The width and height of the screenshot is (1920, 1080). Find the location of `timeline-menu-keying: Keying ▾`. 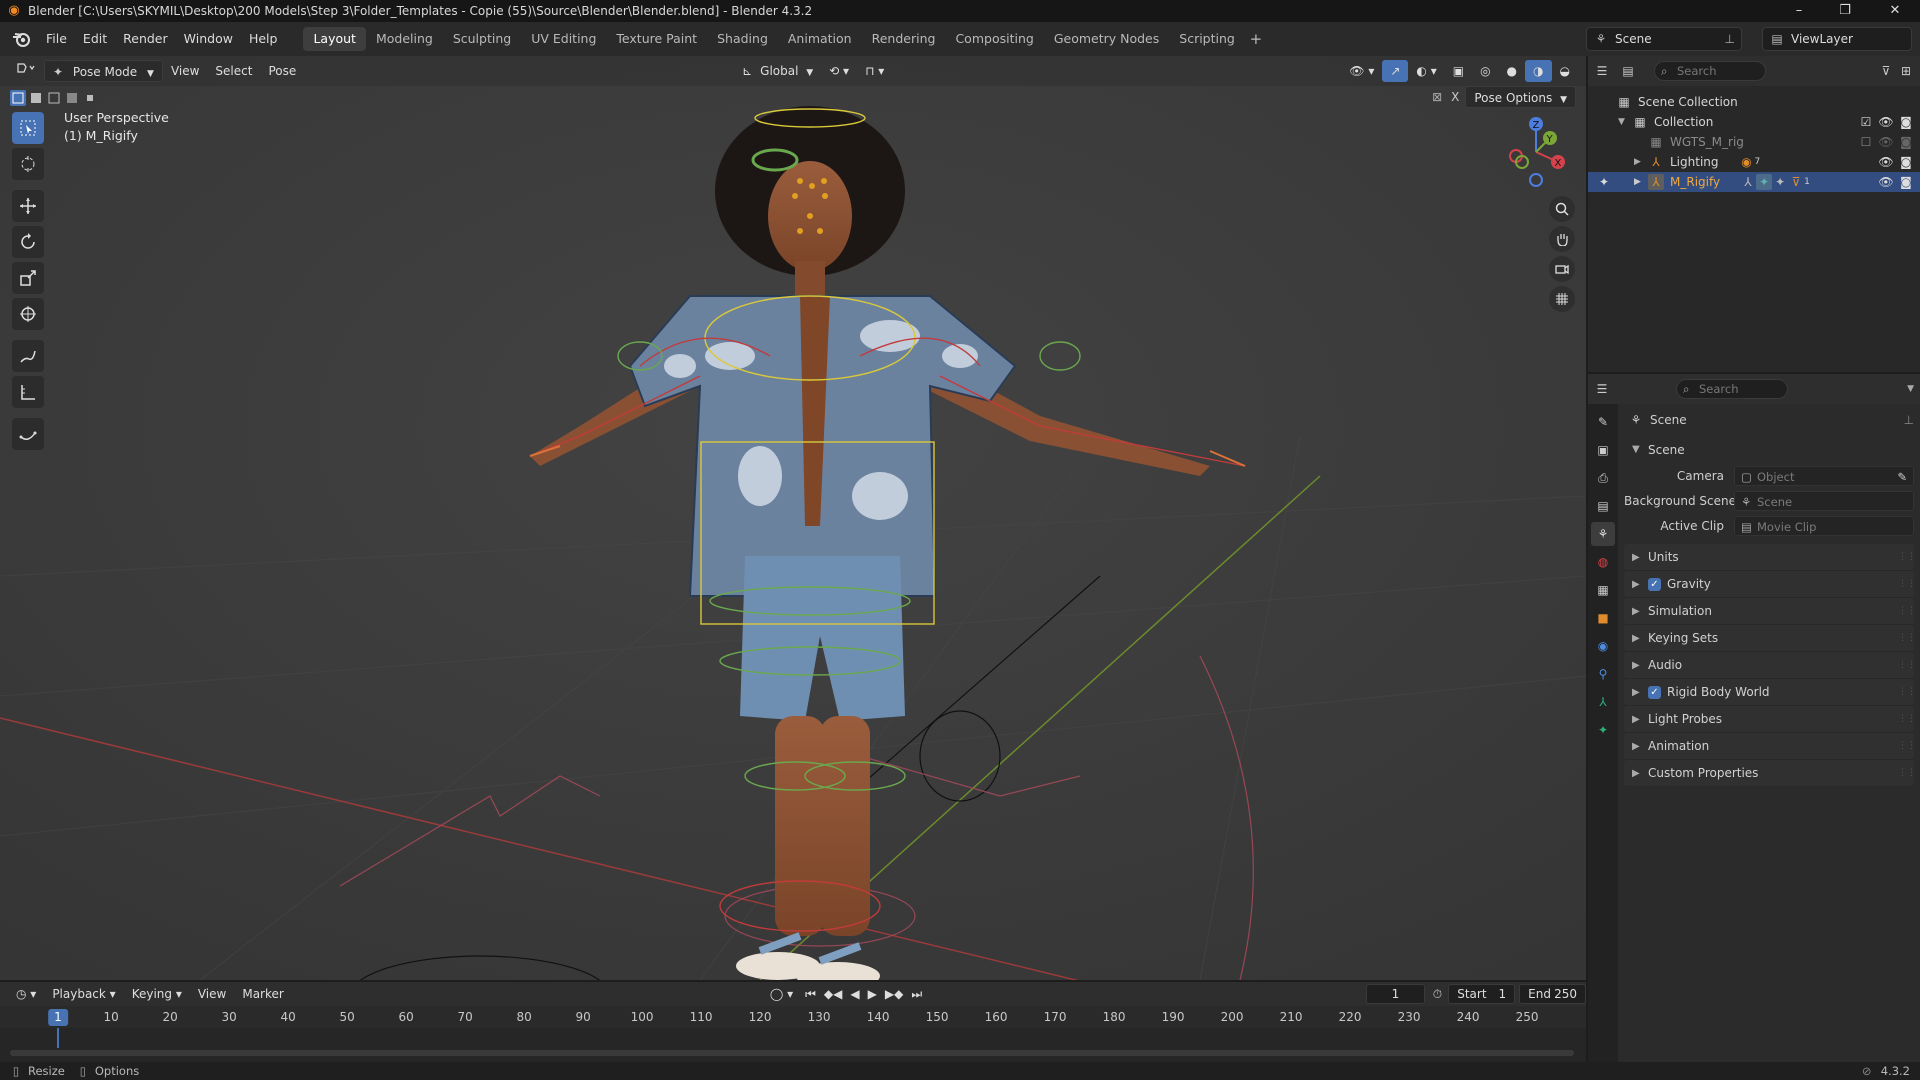

timeline-menu-keying: Keying ▾ is located at coordinates (157, 994).